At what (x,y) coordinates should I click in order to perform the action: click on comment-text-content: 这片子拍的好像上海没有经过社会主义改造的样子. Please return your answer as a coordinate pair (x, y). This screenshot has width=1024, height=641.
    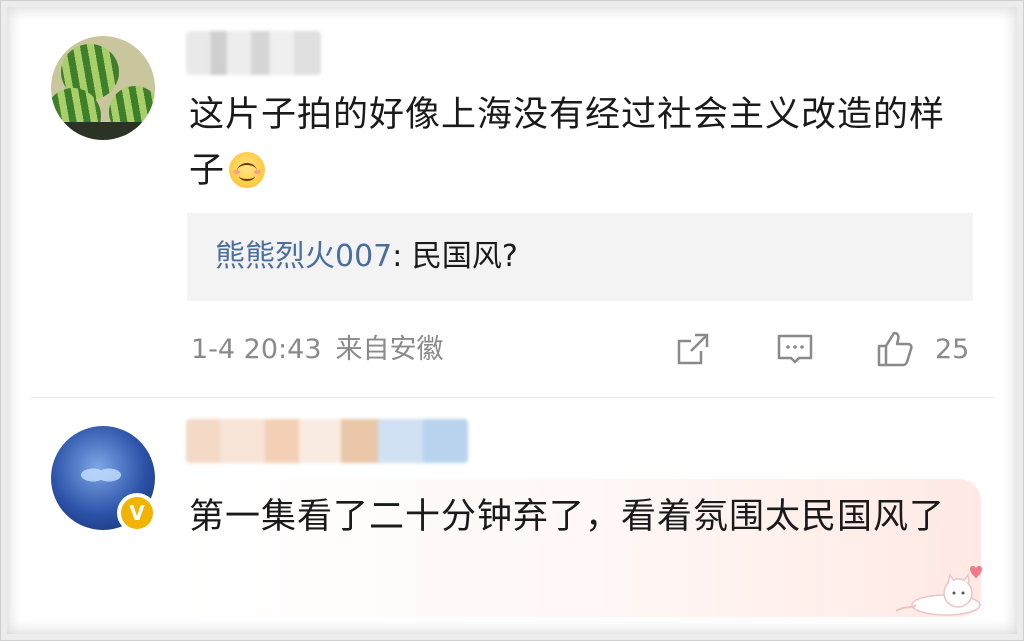
    Looking at the image, I should click on (567, 143).